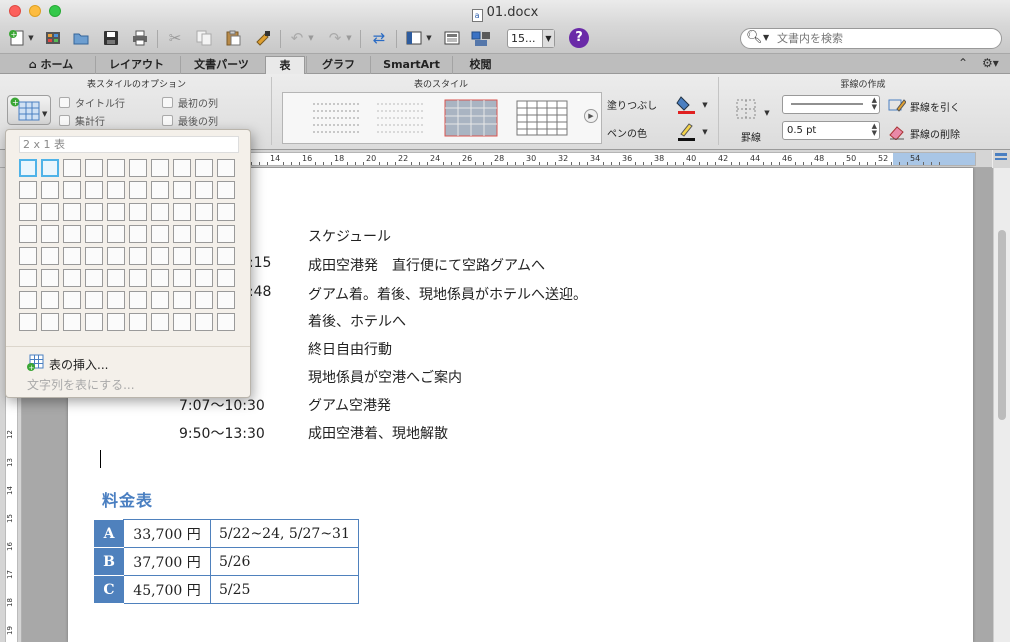  What do you see at coordinates (221, 65) in the screenshot?
I see `tab-document-elements: 文書パーツ` at bounding box center [221, 65].